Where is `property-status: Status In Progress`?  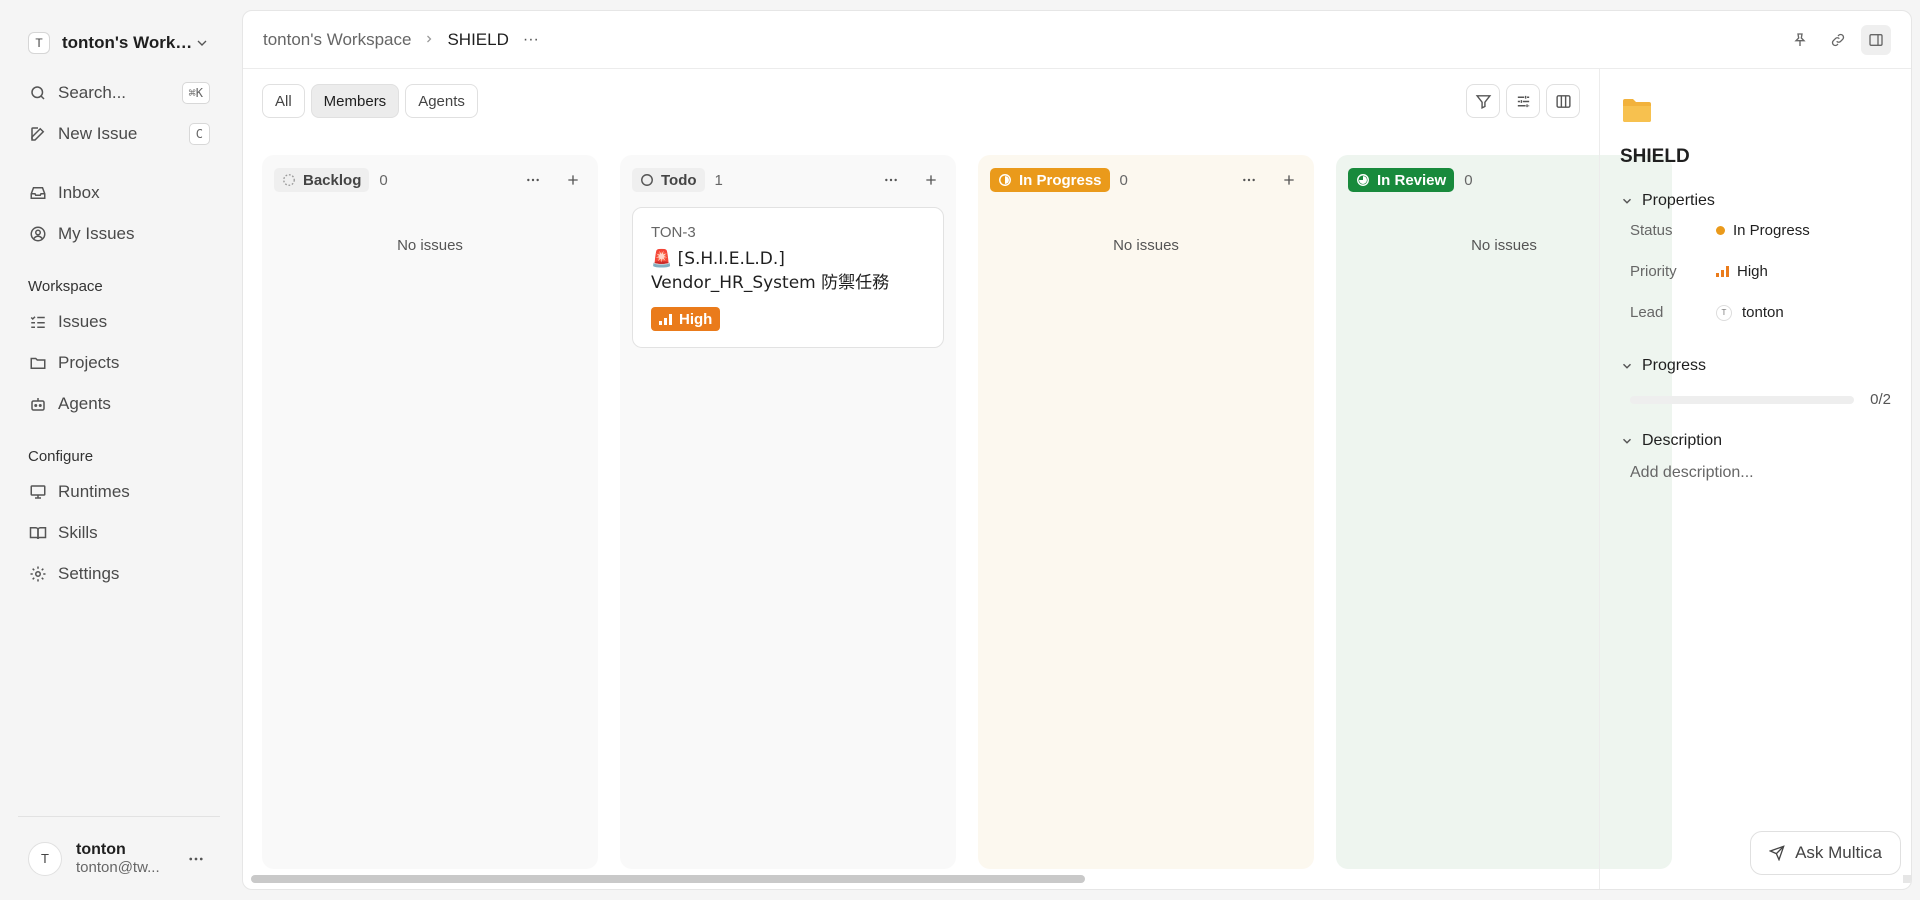 property-status: Status In Progress is located at coordinates (1755, 230).